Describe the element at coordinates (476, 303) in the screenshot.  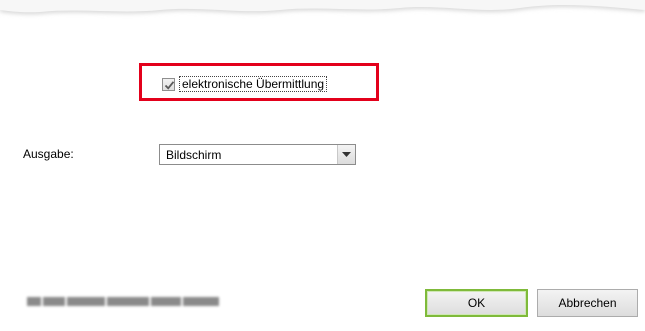
I see `ok-button: OK` at that location.